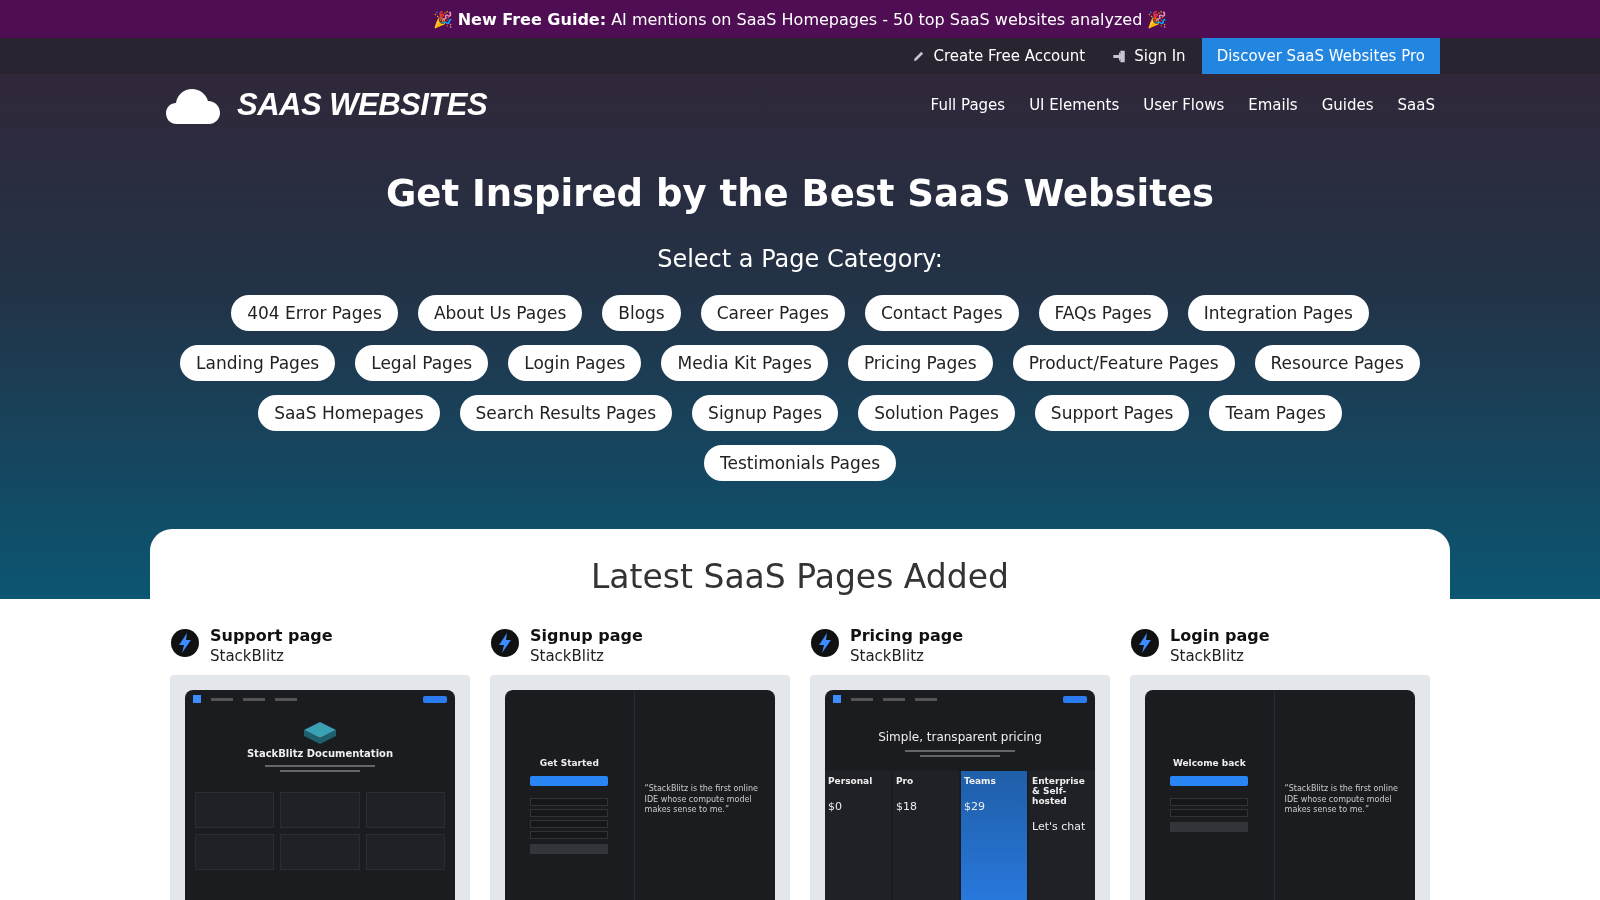 The width and height of the screenshot is (1600, 900). I want to click on category-button: Pricing Pages, so click(920, 363).